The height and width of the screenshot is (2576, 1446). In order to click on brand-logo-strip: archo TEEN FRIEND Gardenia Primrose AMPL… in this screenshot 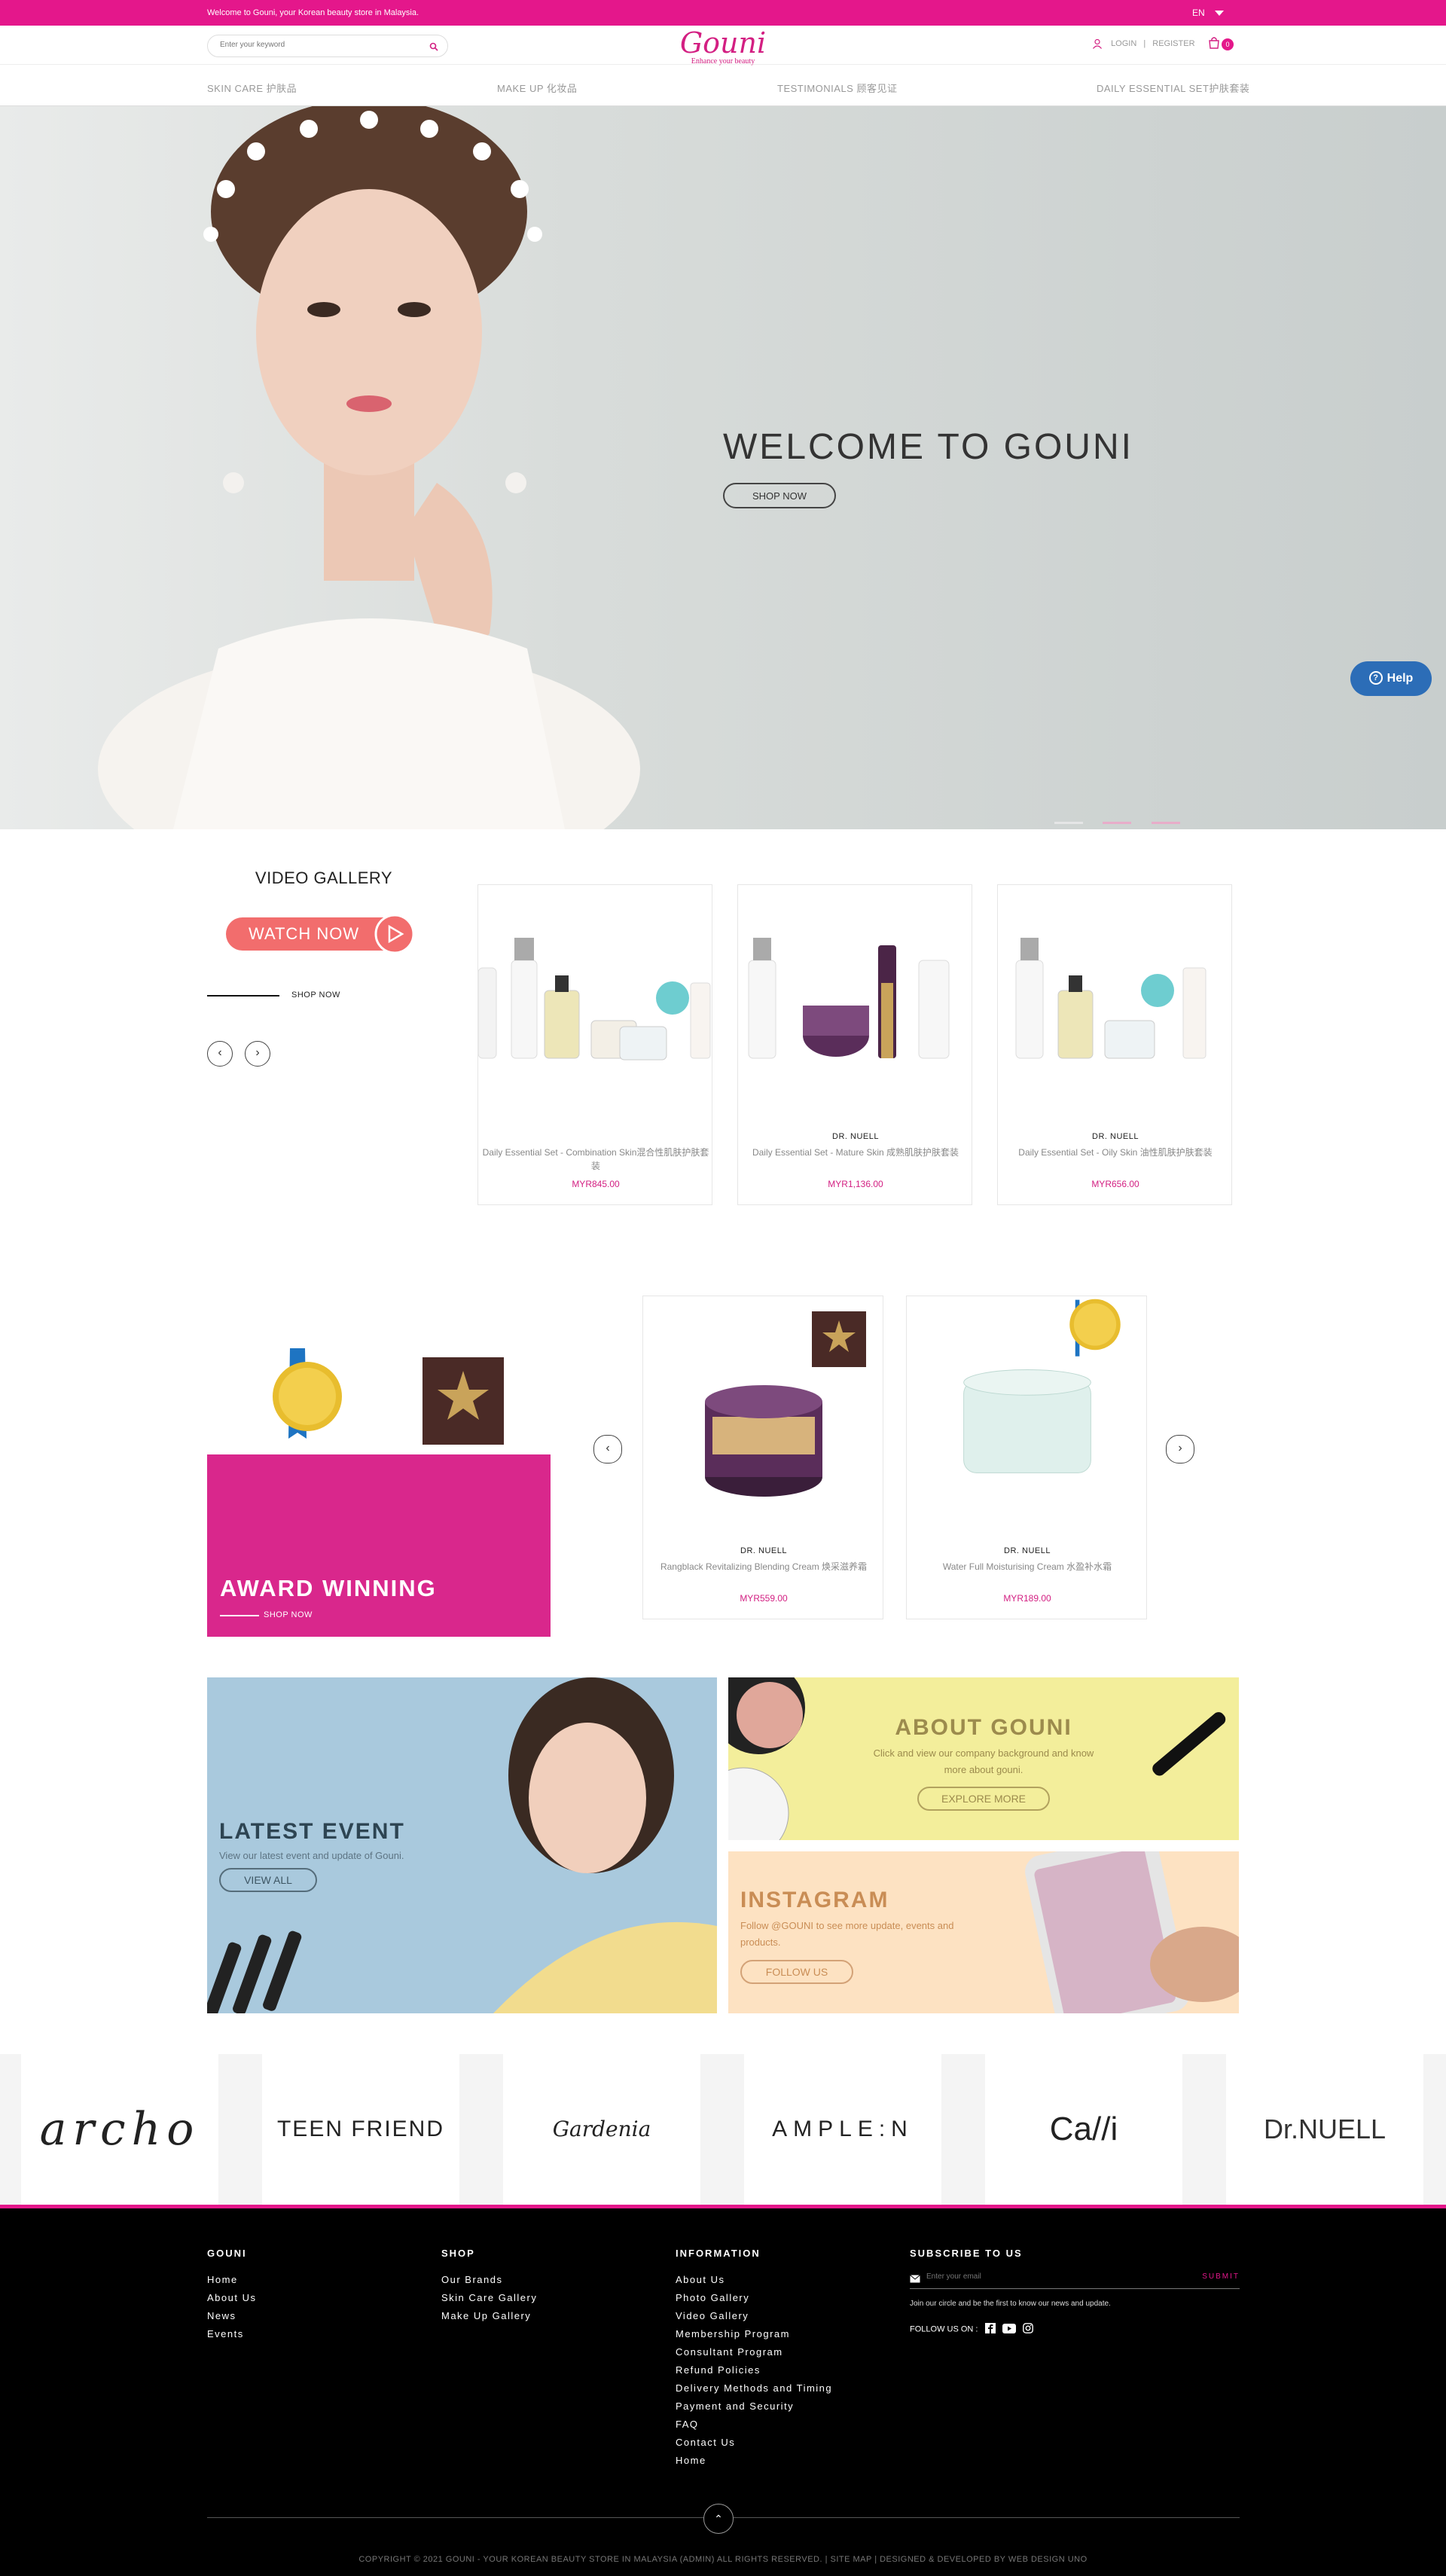, I will do `click(723, 2173)`.